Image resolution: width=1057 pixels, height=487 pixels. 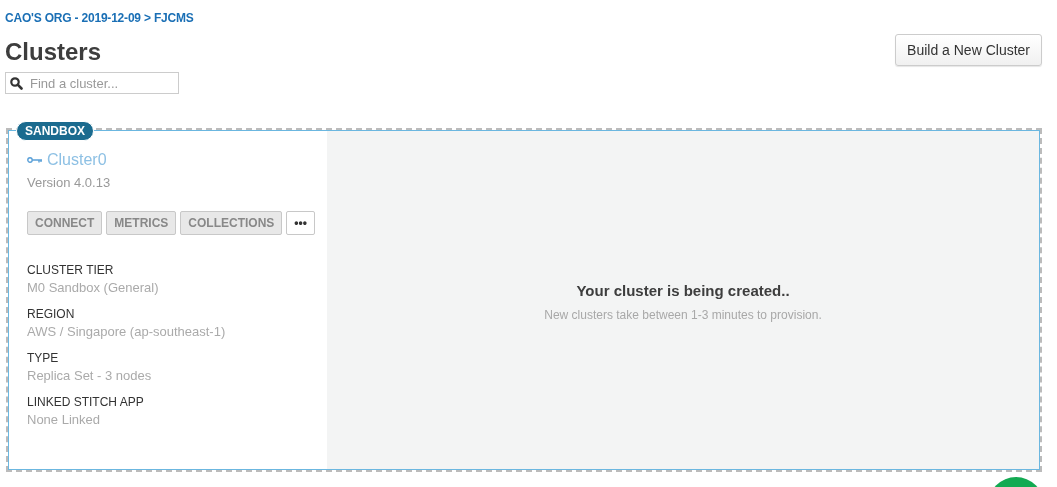 I want to click on key-icon, so click(x=35, y=160).